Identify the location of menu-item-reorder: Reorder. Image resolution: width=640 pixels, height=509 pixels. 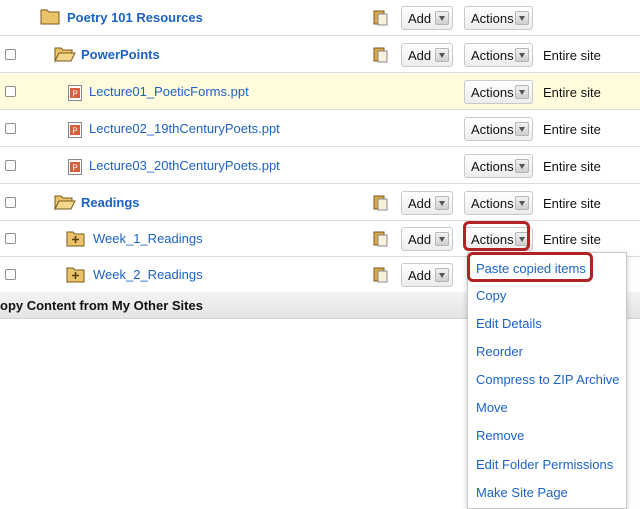
(499, 351).